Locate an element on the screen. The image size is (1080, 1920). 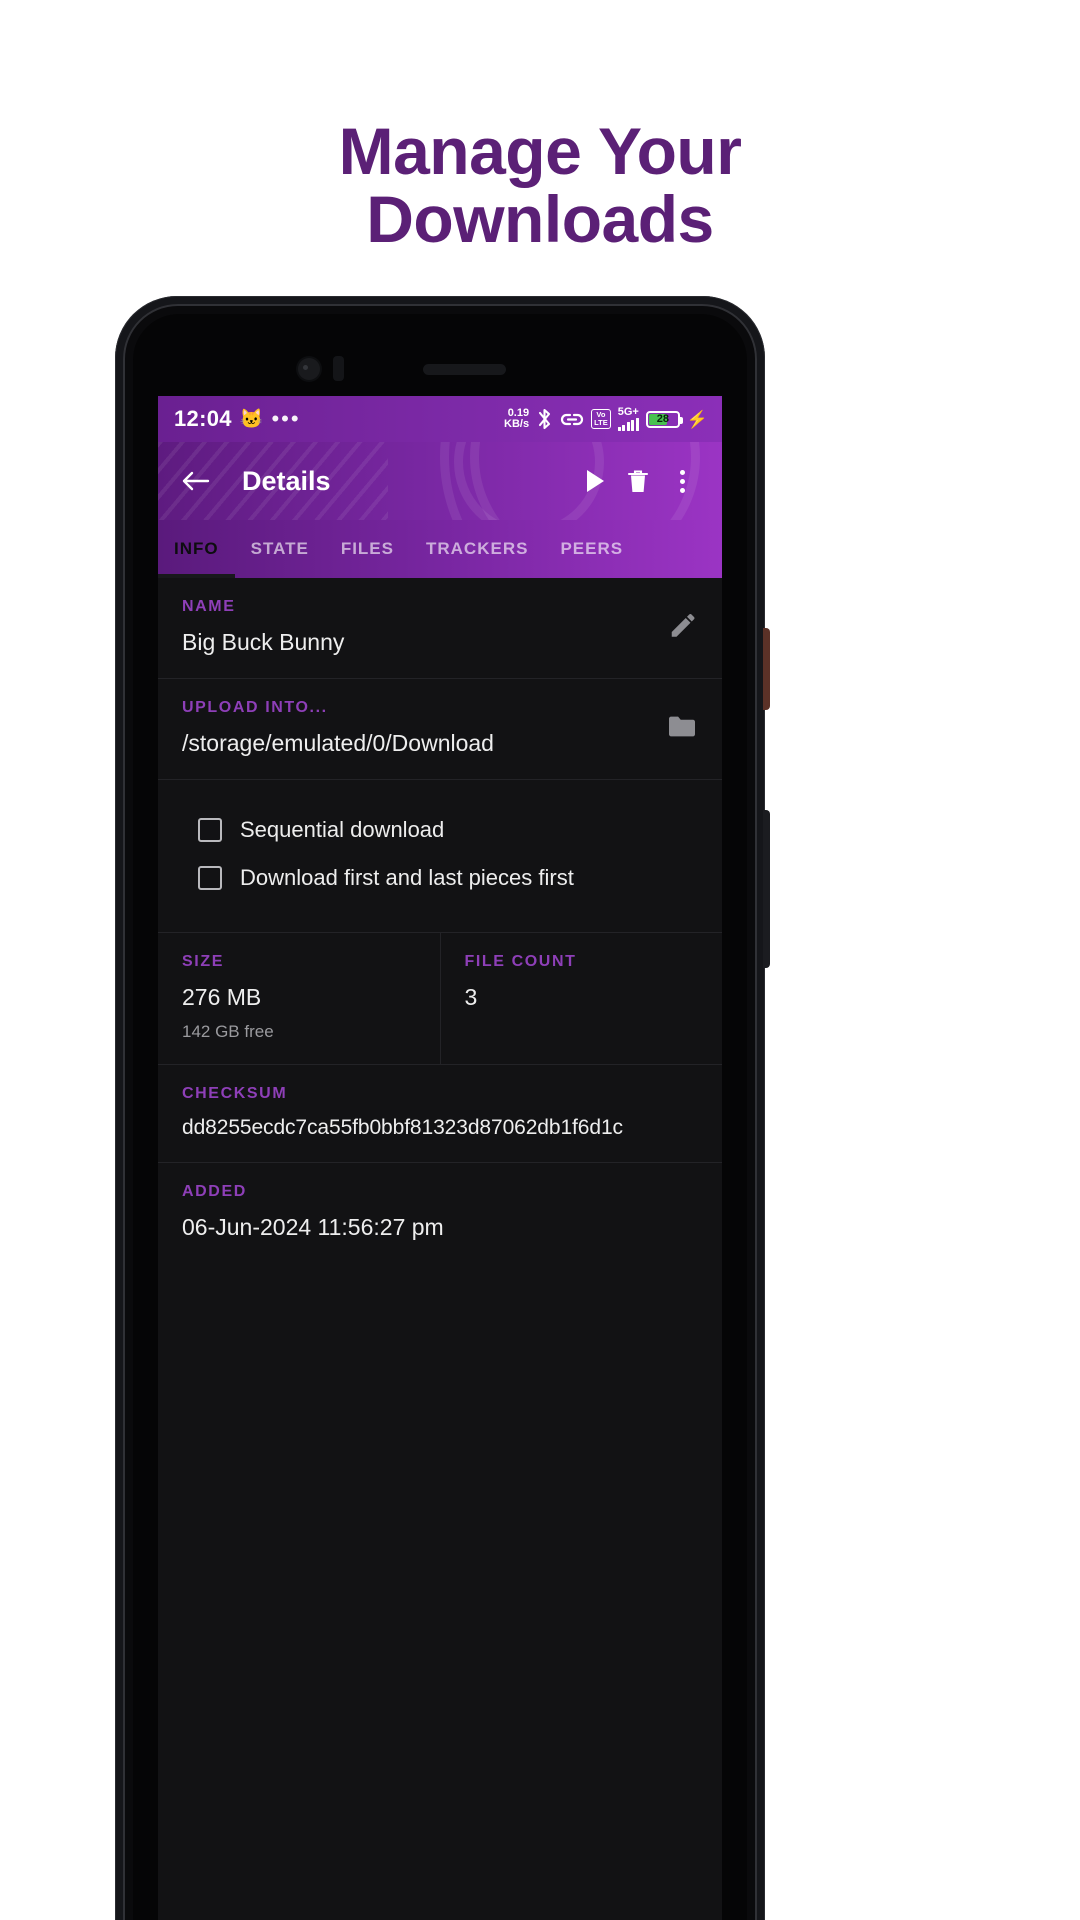
size-filecount-row: SIZE 276 MB 142 GB free FILE COUNT 3 is located at coordinates (440, 999).